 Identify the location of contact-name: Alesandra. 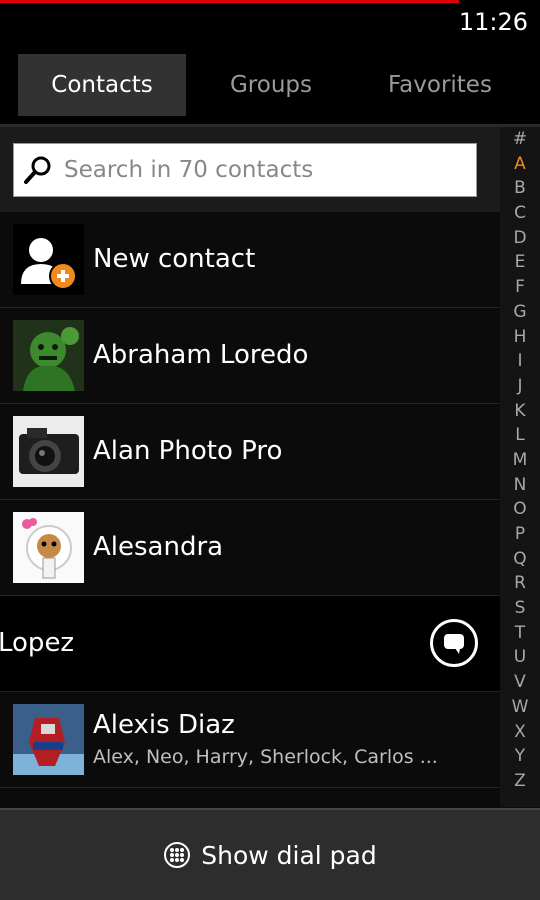
(158, 547).